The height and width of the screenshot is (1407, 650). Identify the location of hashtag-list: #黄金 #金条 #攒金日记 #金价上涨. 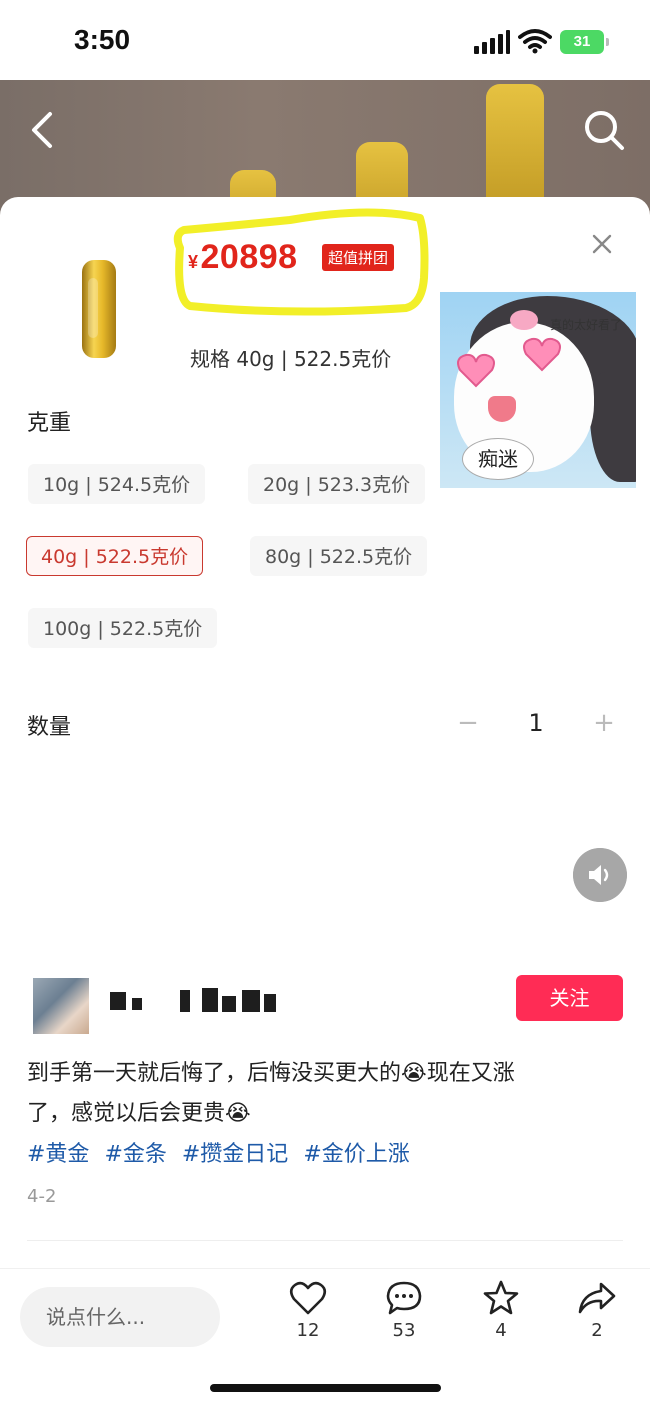
(222, 1152).